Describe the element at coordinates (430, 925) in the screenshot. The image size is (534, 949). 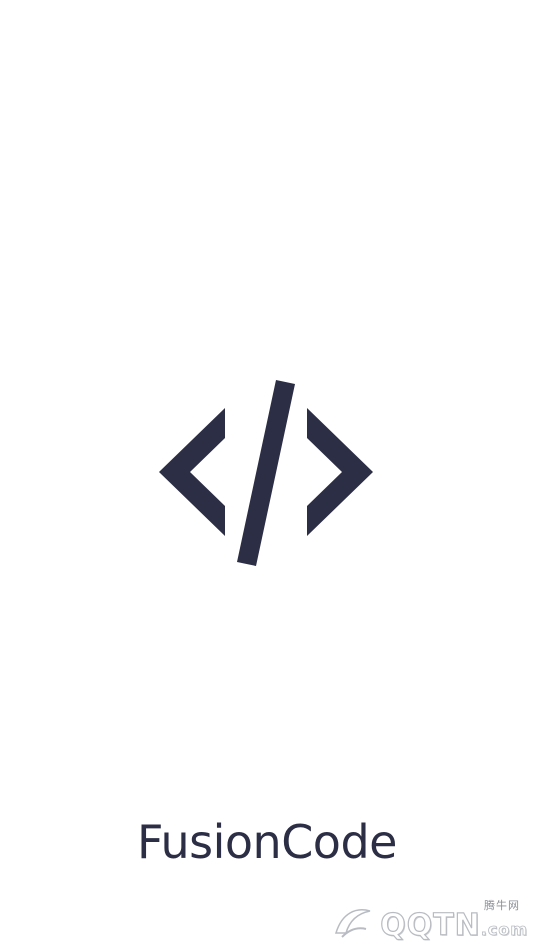
I see `watermark-brand-name: QQTN` at that location.